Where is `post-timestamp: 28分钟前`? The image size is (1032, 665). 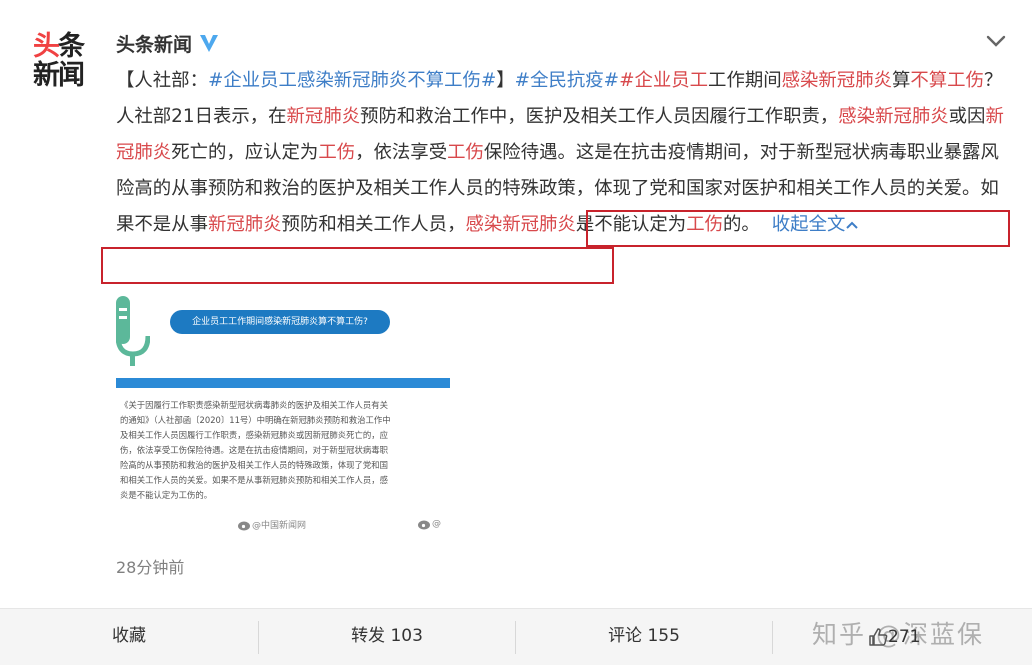
post-timestamp: 28分钟前 is located at coordinates (150, 567).